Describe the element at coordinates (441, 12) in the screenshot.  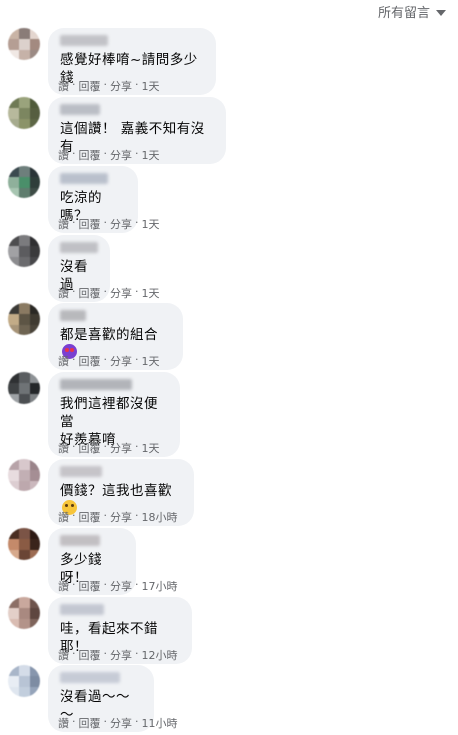
I see `chevron-down-icon` at that location.